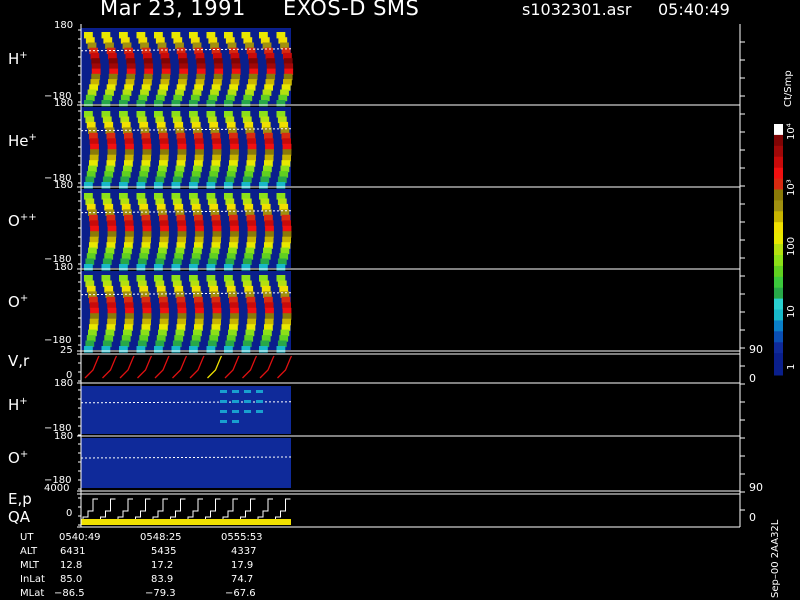 The height and width of the screenshot is (600, 800). Describe the element at coordinates (22, 141) in the screenshot. I see `panel-label-he-plus: He+` at that location.